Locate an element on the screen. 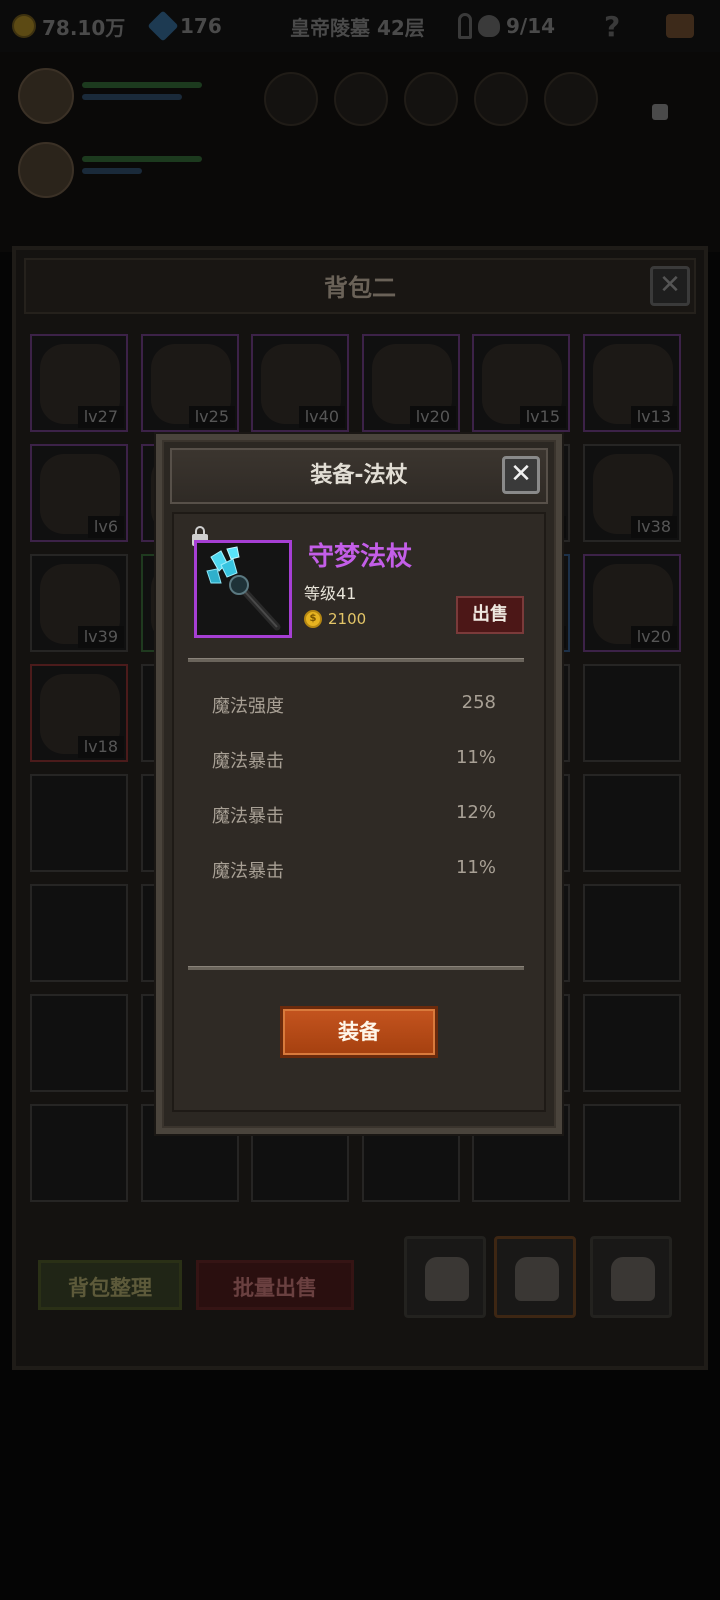 This screenshot has height=1600, width=720. item-name: 守梦法杖 is located at coordinates (360, 557).